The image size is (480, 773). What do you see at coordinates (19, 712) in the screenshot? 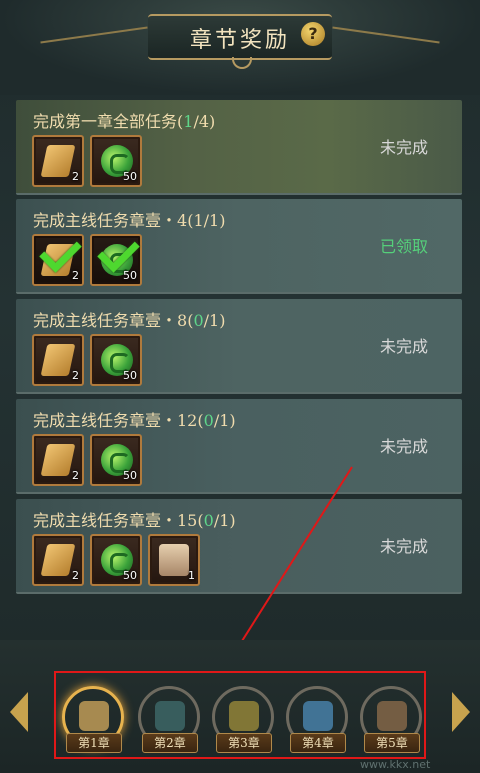
I see `arrow-left-icon` at bounding box center [19, 712].